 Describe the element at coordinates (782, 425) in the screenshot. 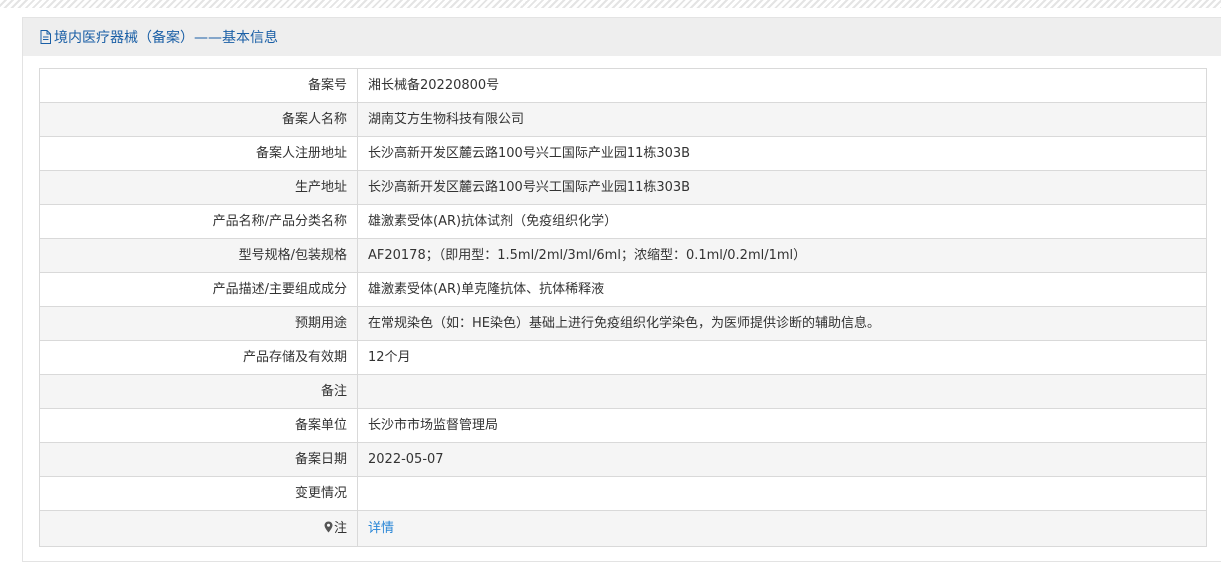

I see `field-value: 长沙市市场监督管理局` at that location.